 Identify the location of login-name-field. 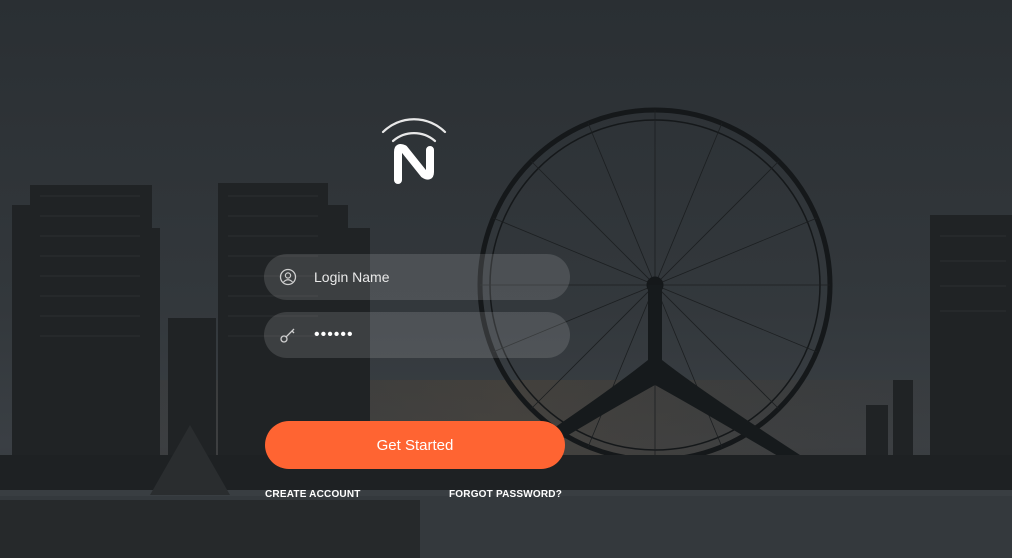
(417, 277).